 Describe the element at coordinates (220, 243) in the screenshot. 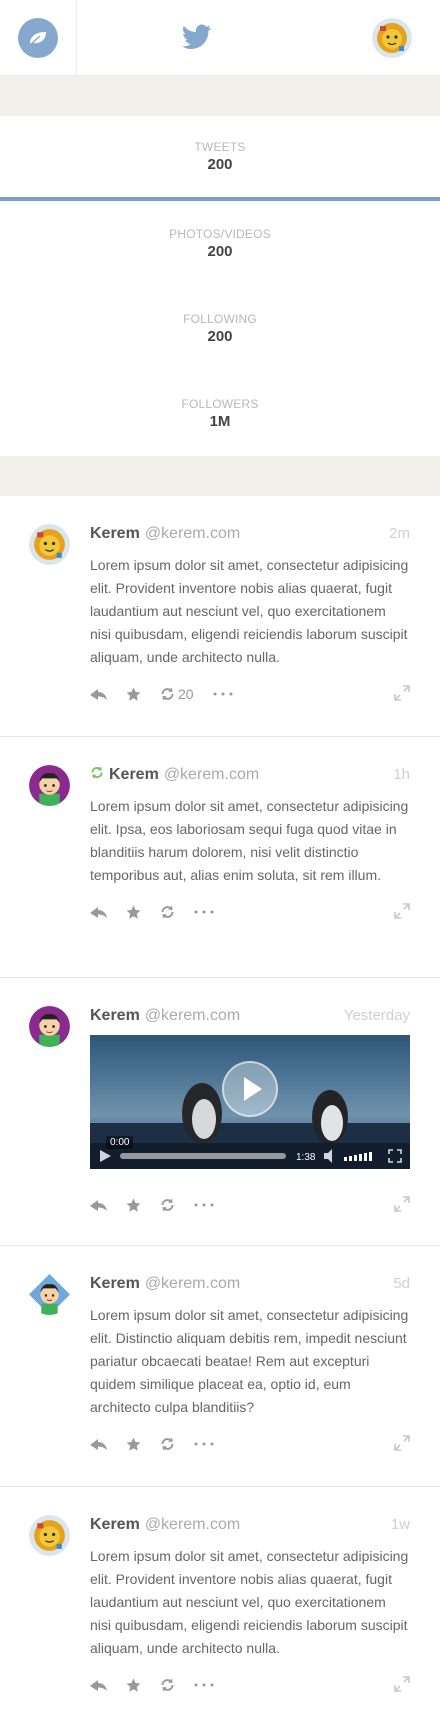

I see `stat-photos-videos: PHOTOS/VIDEOS 200` at that location.